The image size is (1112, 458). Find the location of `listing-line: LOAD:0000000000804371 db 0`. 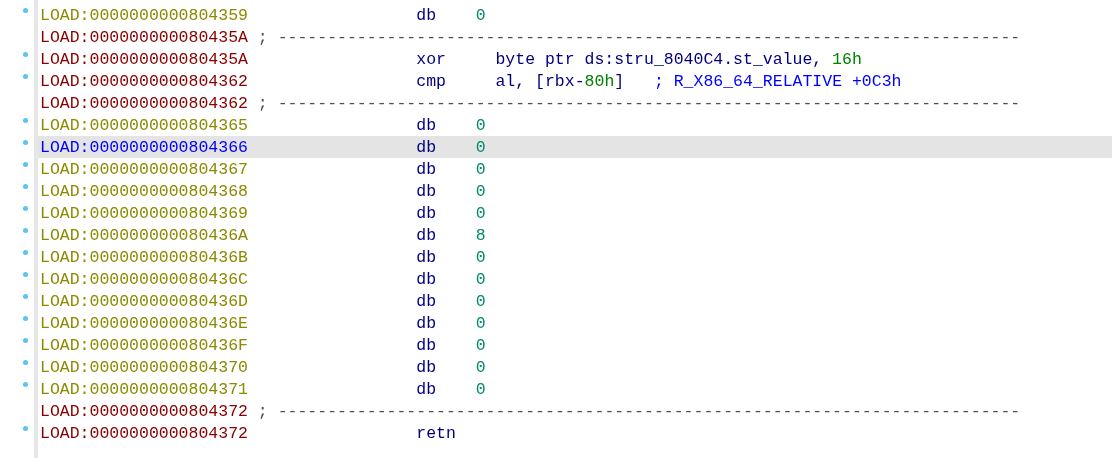

listing-line: LOAD:0000000000804371 db 0 is located at coordinates (556, 389).